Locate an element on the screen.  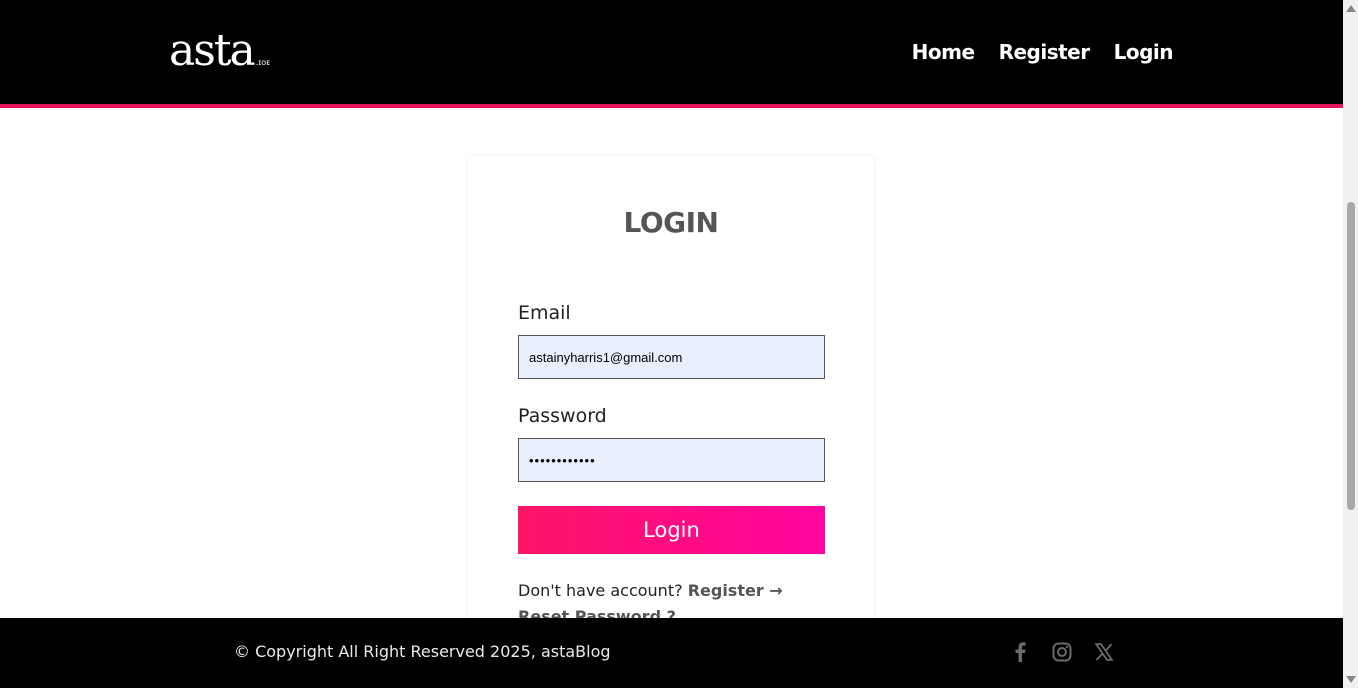
page-scrollbar is located at coordinates (1350, 344).